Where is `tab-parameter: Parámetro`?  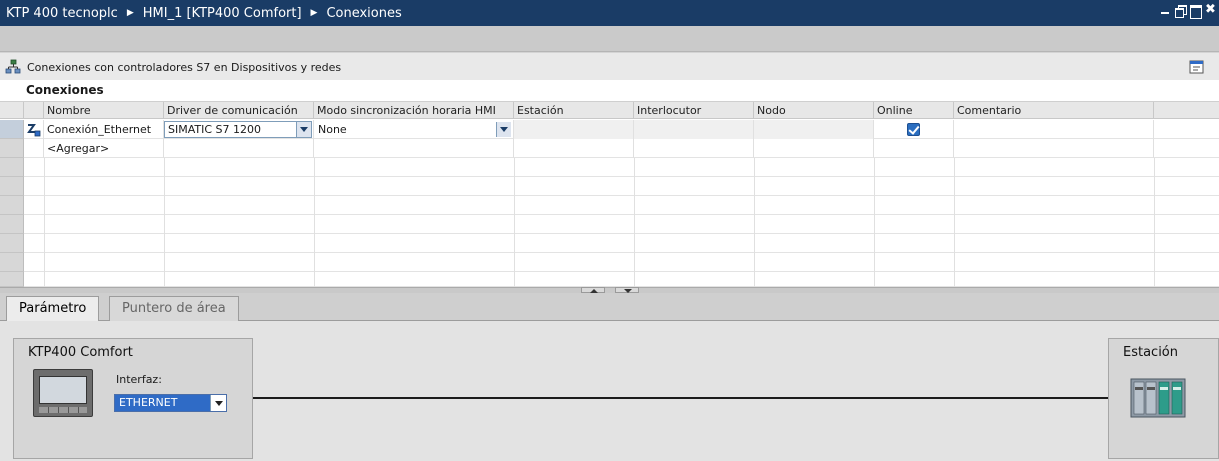 tab-parameter: Parámetro is located at coordinates (53, 309).